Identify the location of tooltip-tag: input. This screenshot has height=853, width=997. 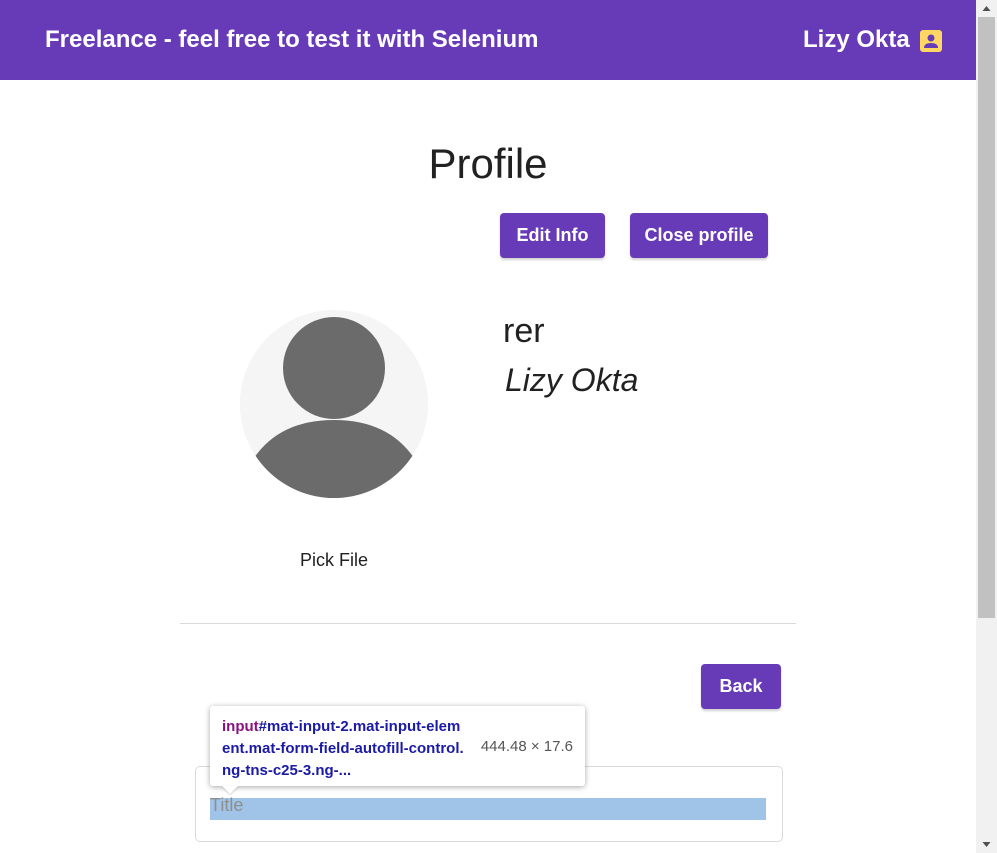
(240, 726).